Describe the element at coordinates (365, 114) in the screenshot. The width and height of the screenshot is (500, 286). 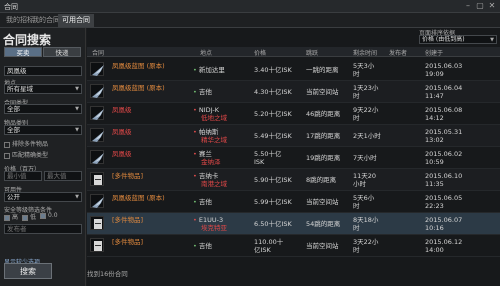
I see `time-left: 9天22小时` at that location.